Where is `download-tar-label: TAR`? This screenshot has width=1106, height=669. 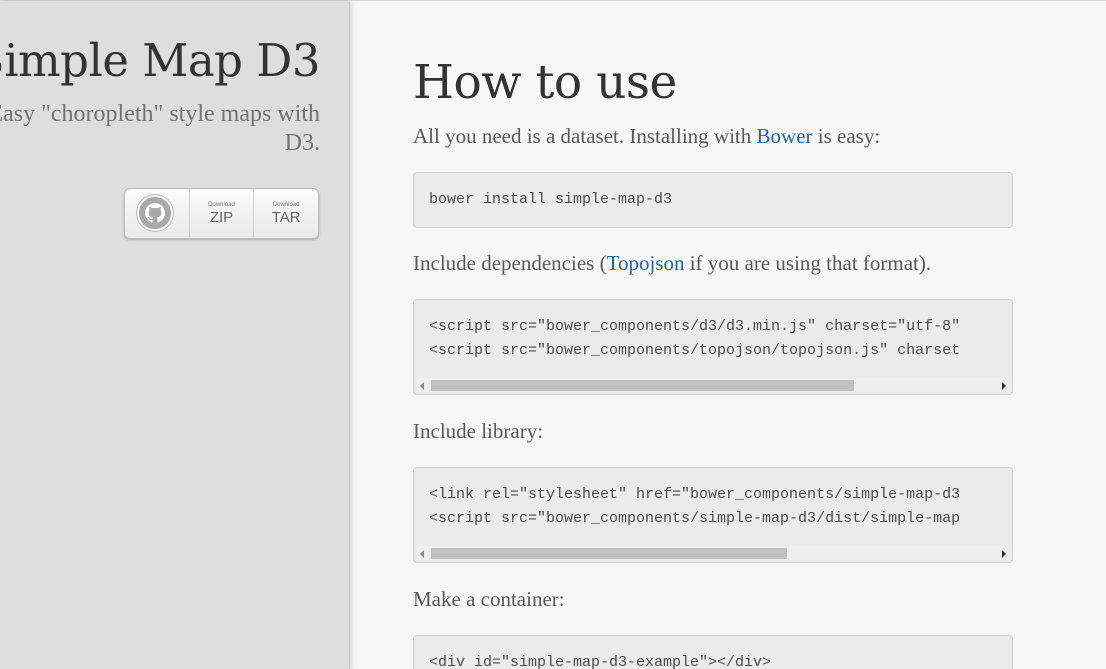 download-tar-label: TAR is located at coordinates (286, 217).